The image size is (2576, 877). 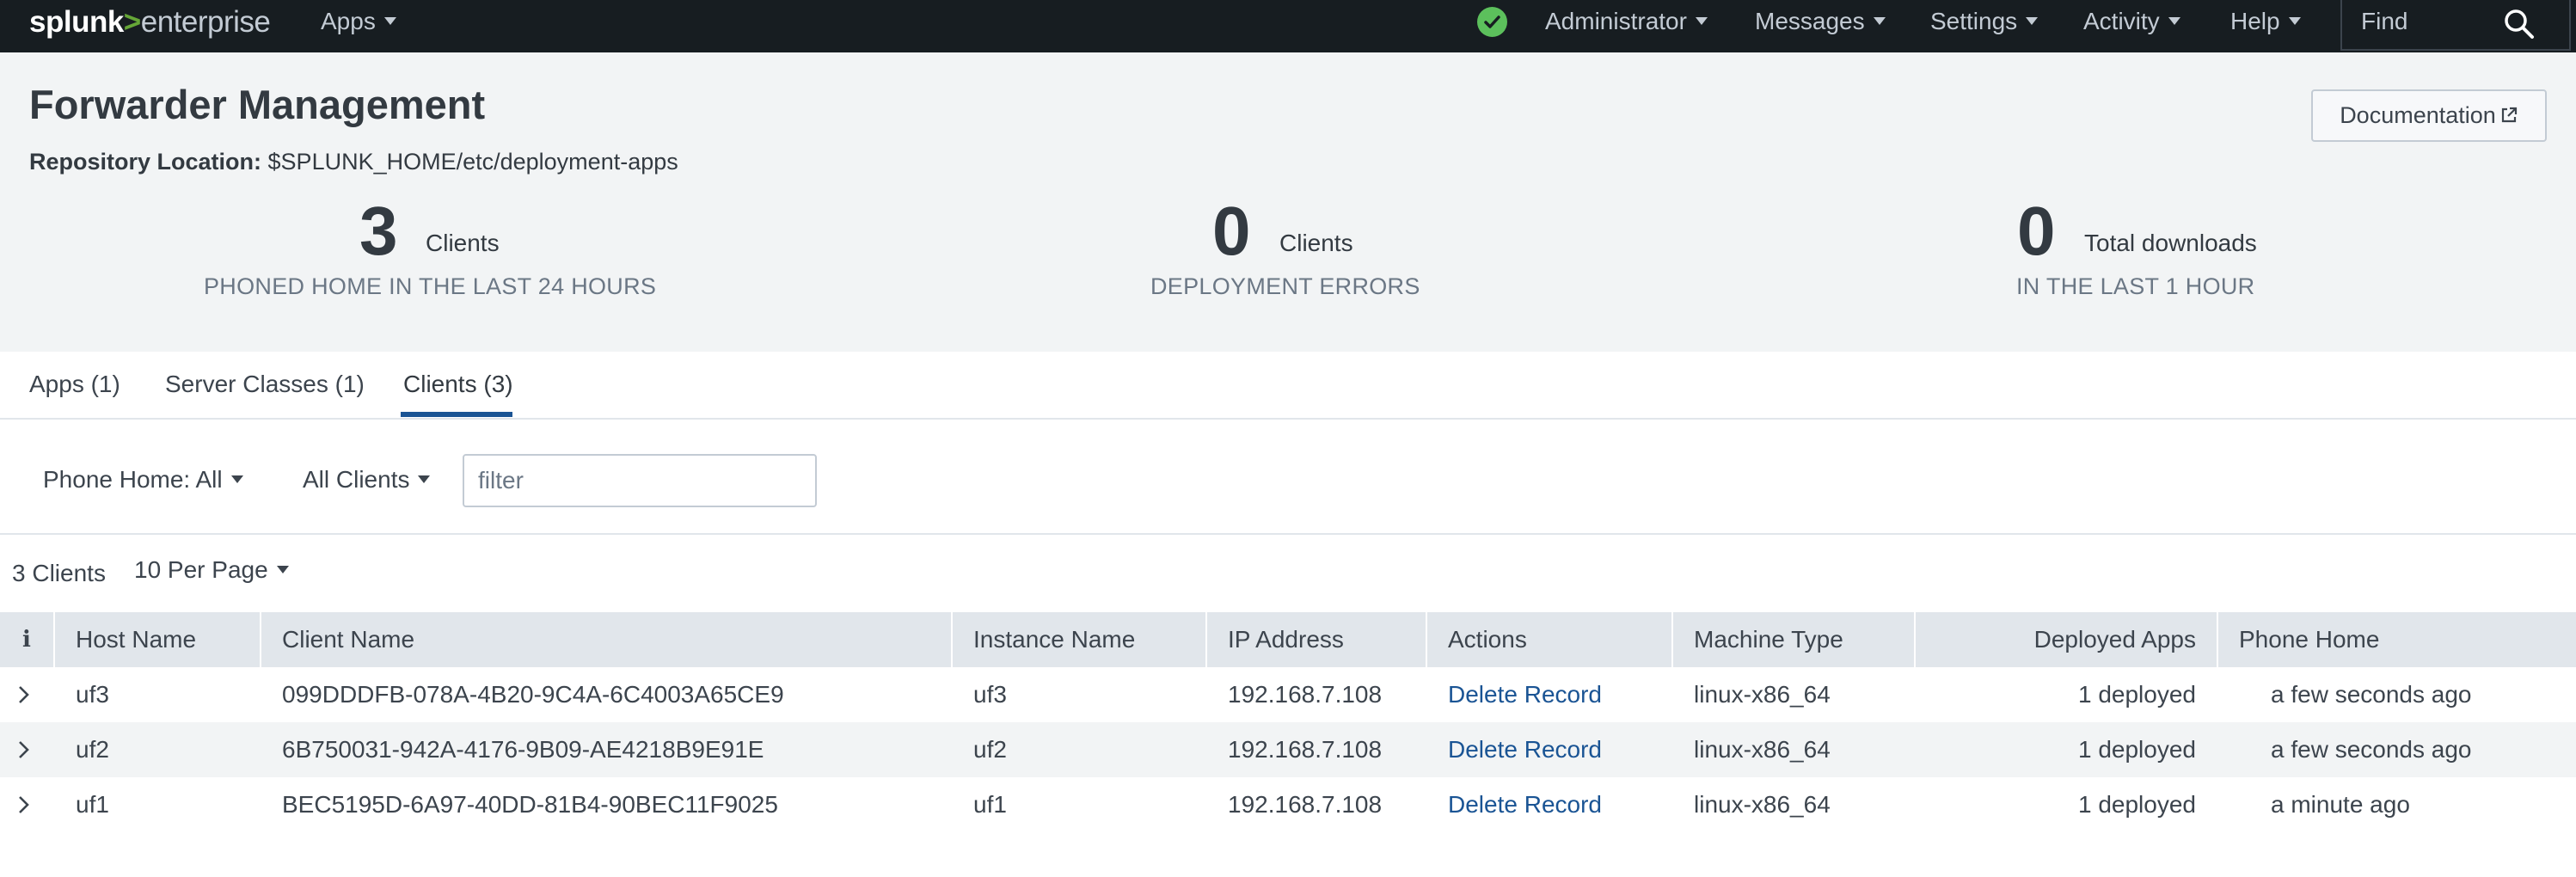 I want to click on settings-menu: Settings, so click(x=1985, y=26).